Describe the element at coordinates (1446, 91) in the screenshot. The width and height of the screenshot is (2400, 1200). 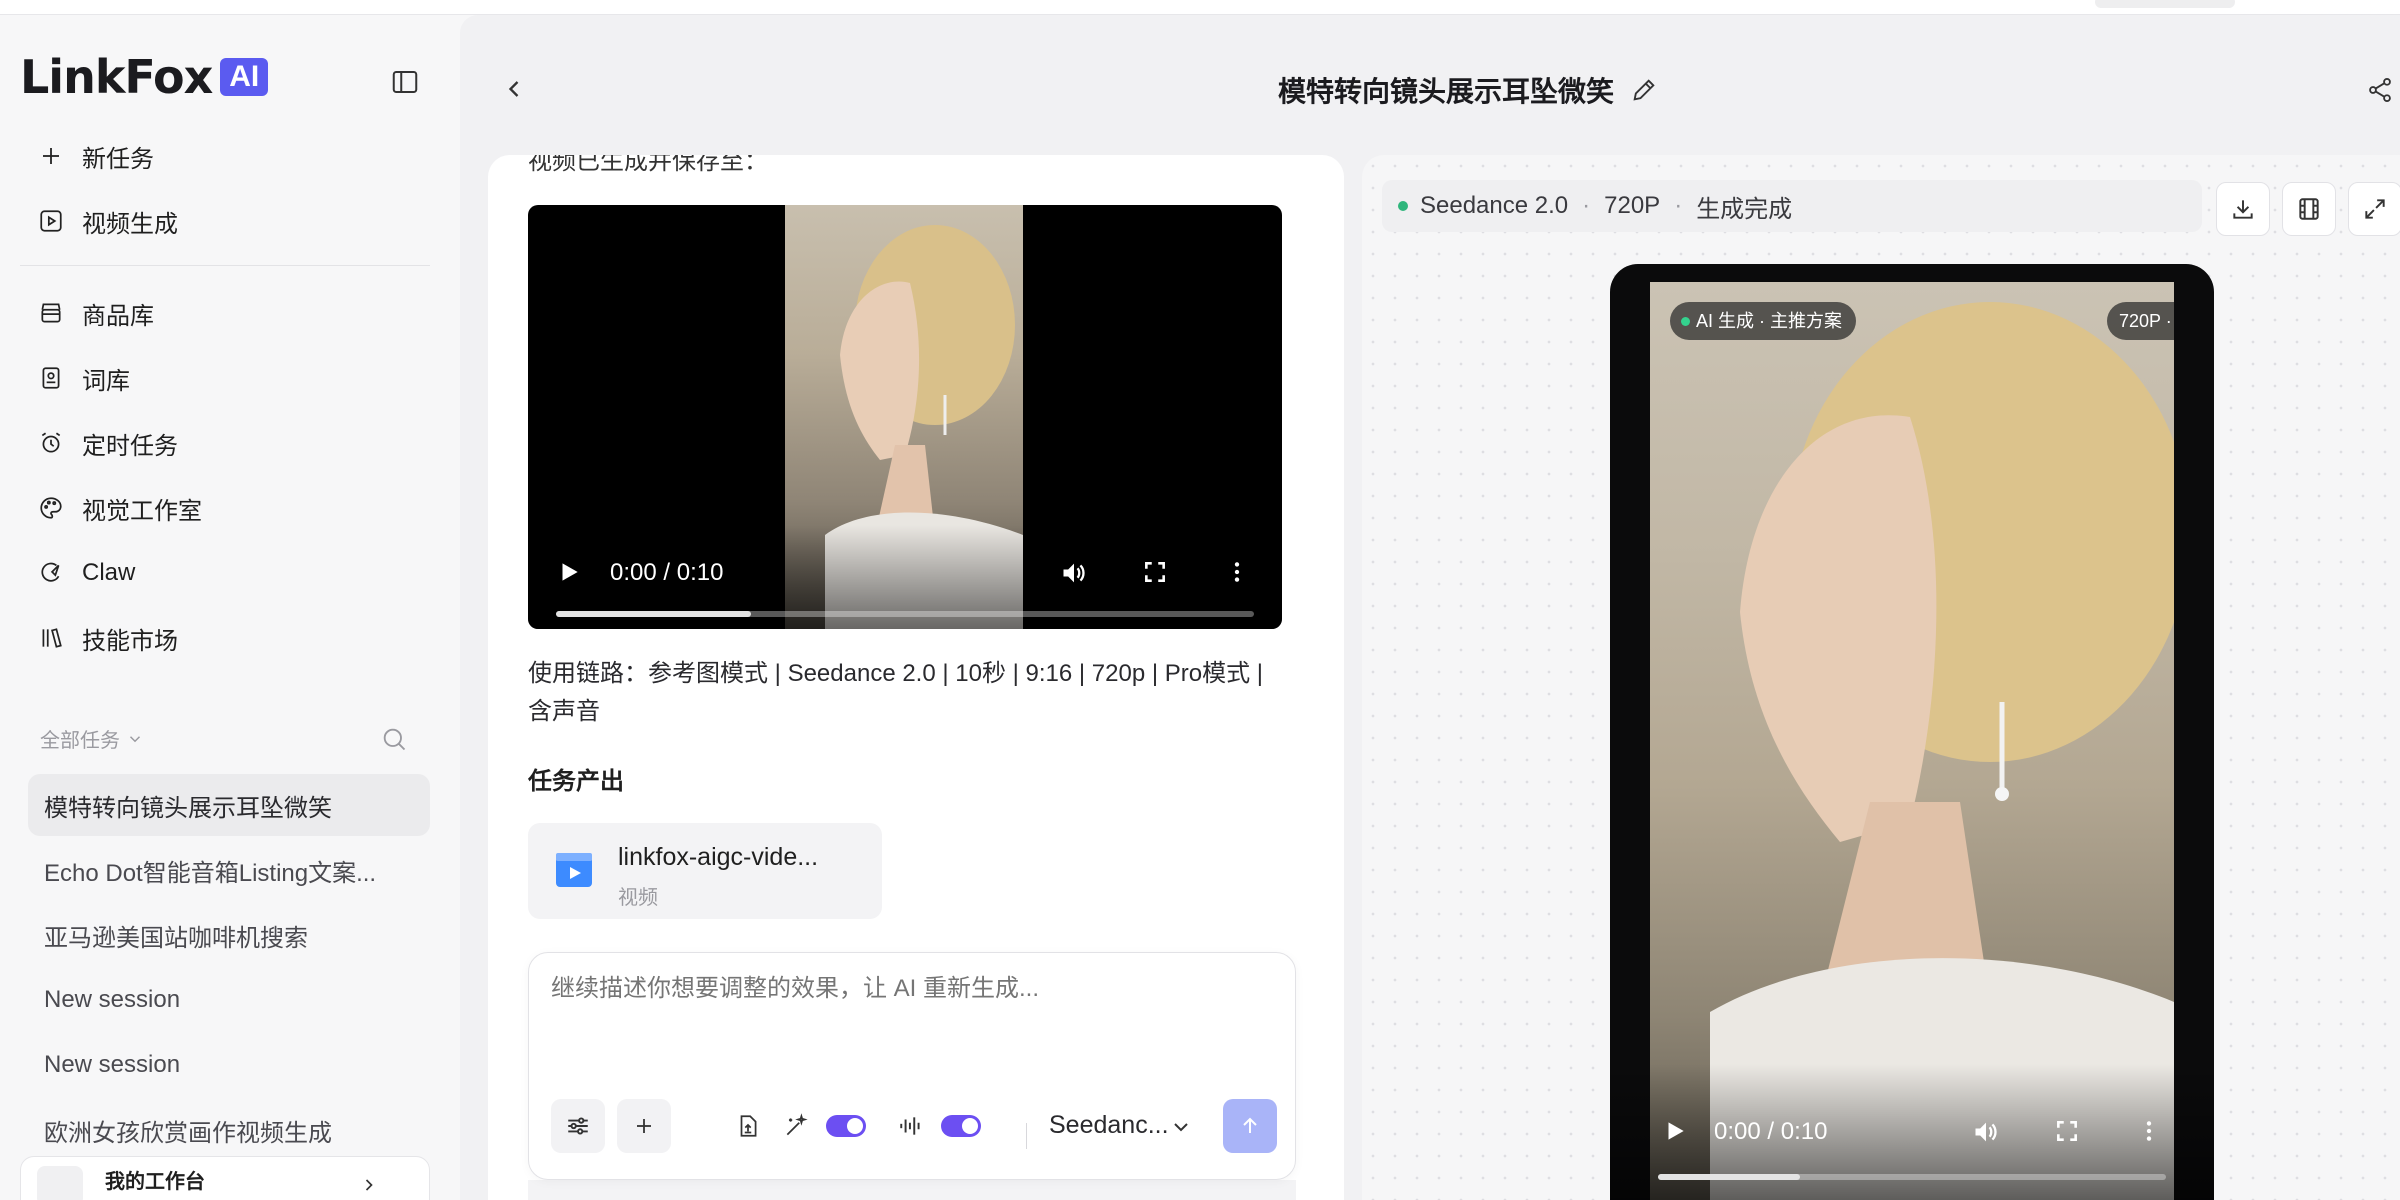
I see `page-title: 模特转向镜头展示耳坠微笑` at that location.